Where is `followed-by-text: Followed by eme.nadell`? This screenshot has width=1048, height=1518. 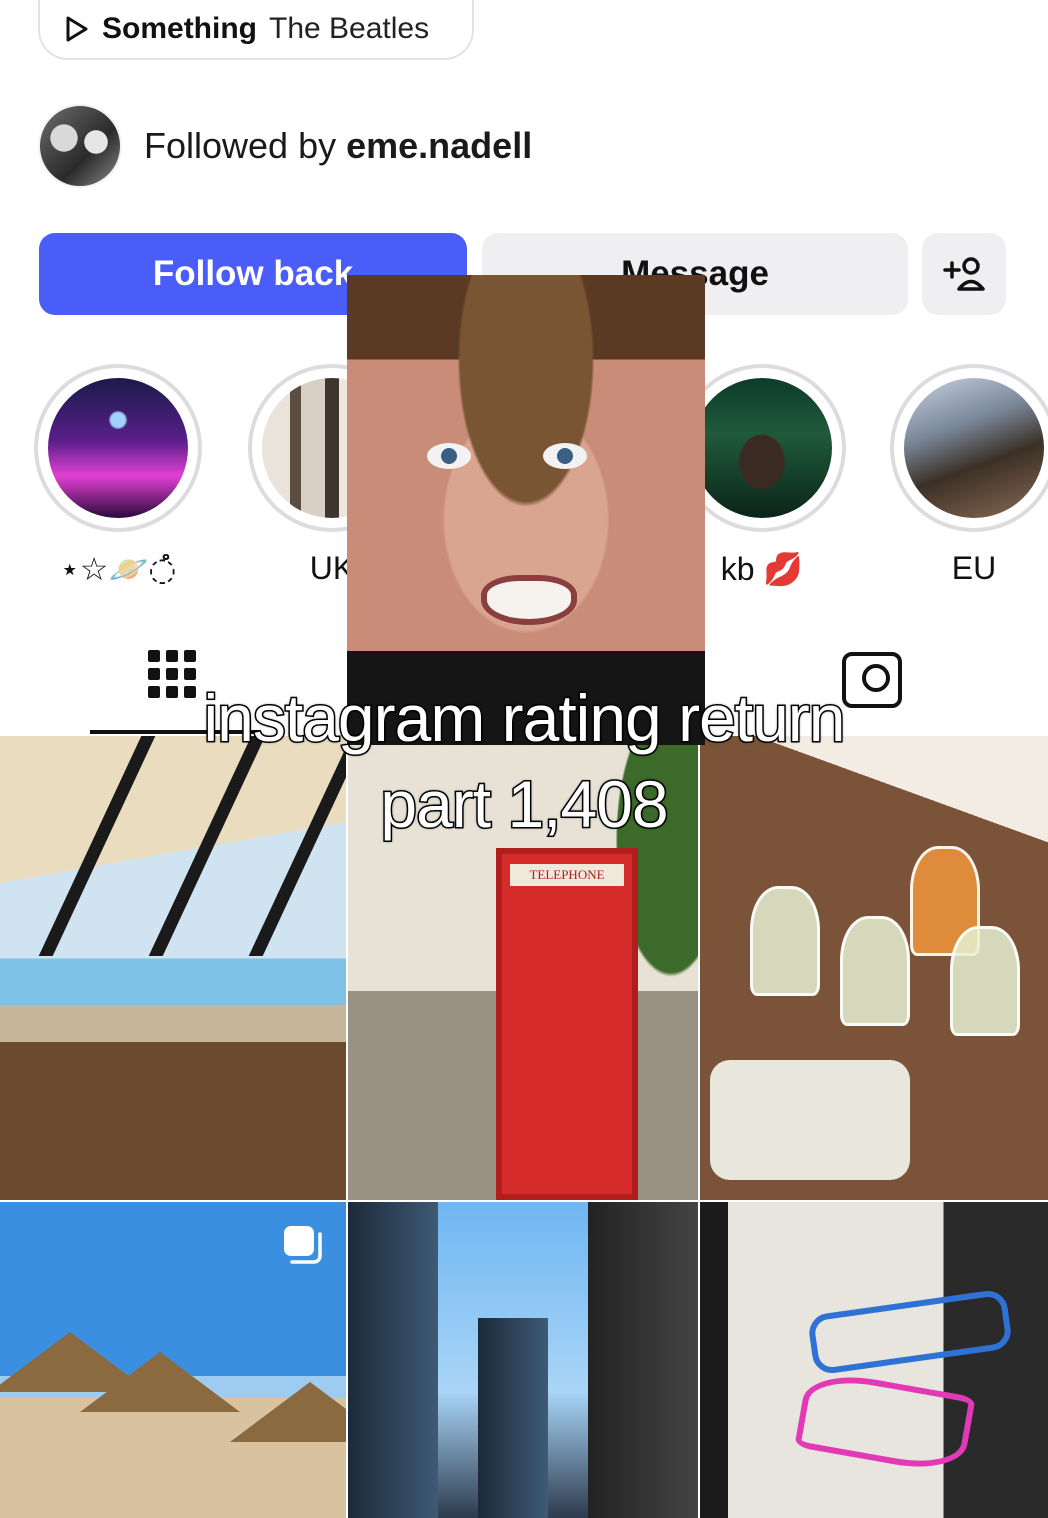 followed-by-text: Followed by eme.nadell is located at coordinates (338, 146).